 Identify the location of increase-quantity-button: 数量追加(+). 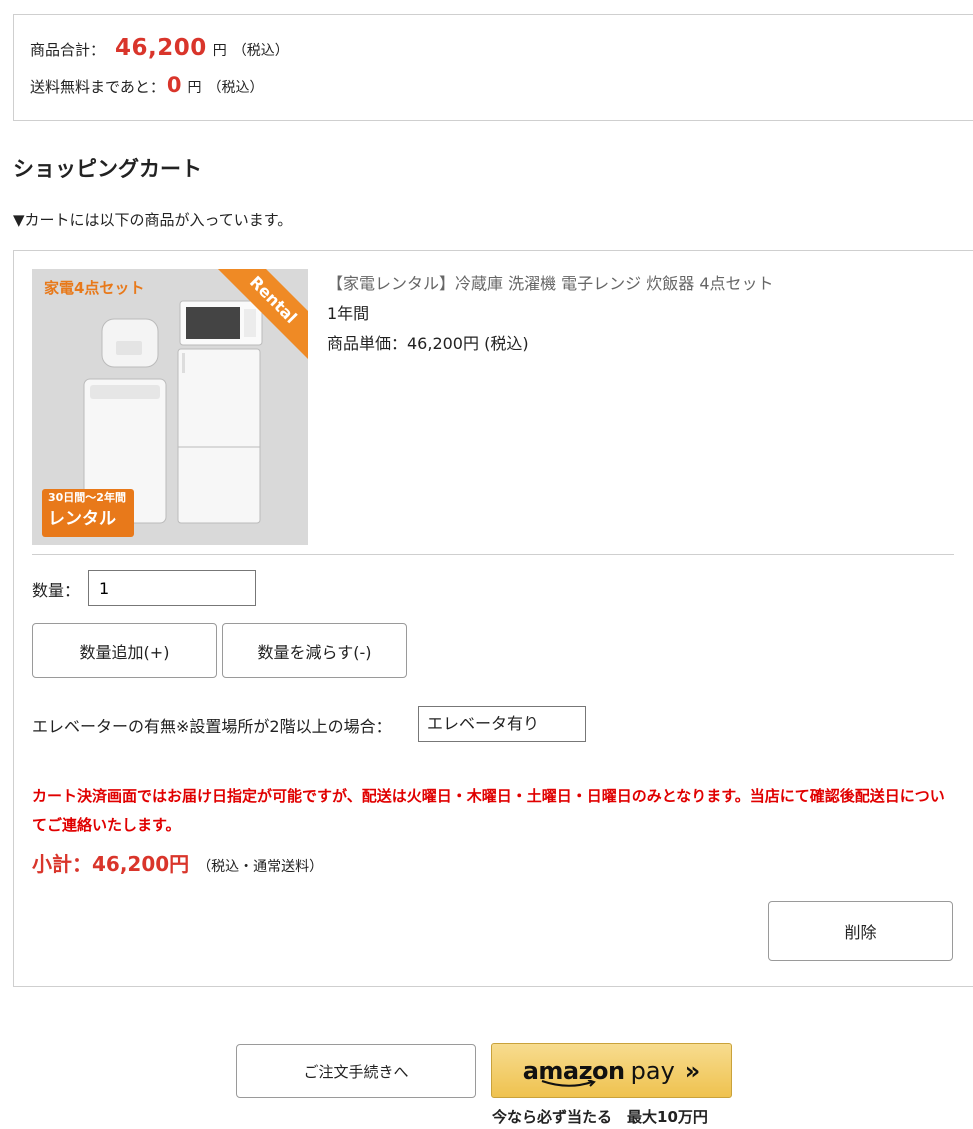
(124, 650).